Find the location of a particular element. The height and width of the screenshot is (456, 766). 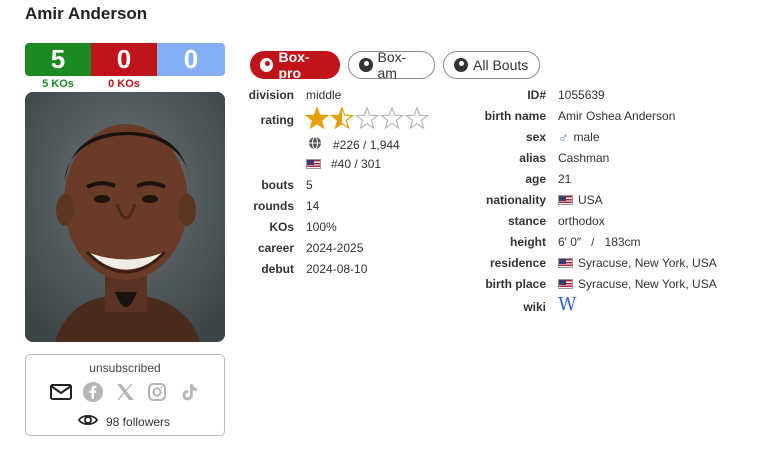

wins-count: 5 is located at coordinates (58, 59).